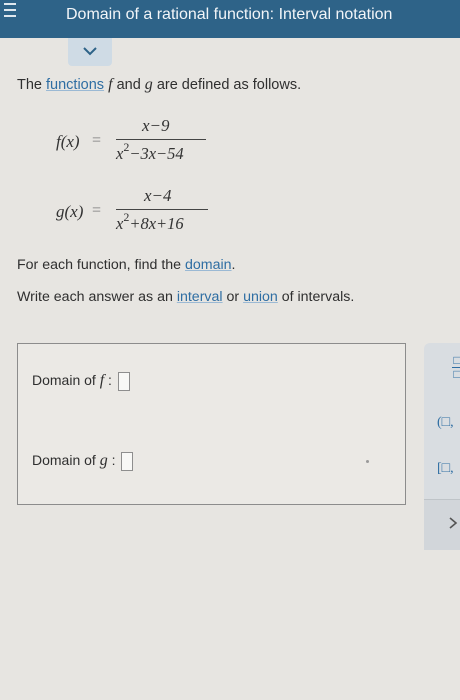 The image size is (460, 700). What do you see at coordinates (230, 148) in the screenshot?
I see `function-f-definition: f(x) = x−9 x2−3x−54` at bounding box center [230, 148].